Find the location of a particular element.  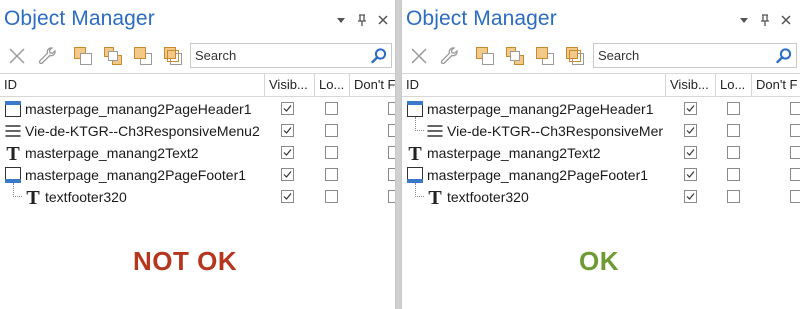

tree-row: Vie-de-KTGR--Ch3ResponsiveMer is located at coordinates (601, 129).